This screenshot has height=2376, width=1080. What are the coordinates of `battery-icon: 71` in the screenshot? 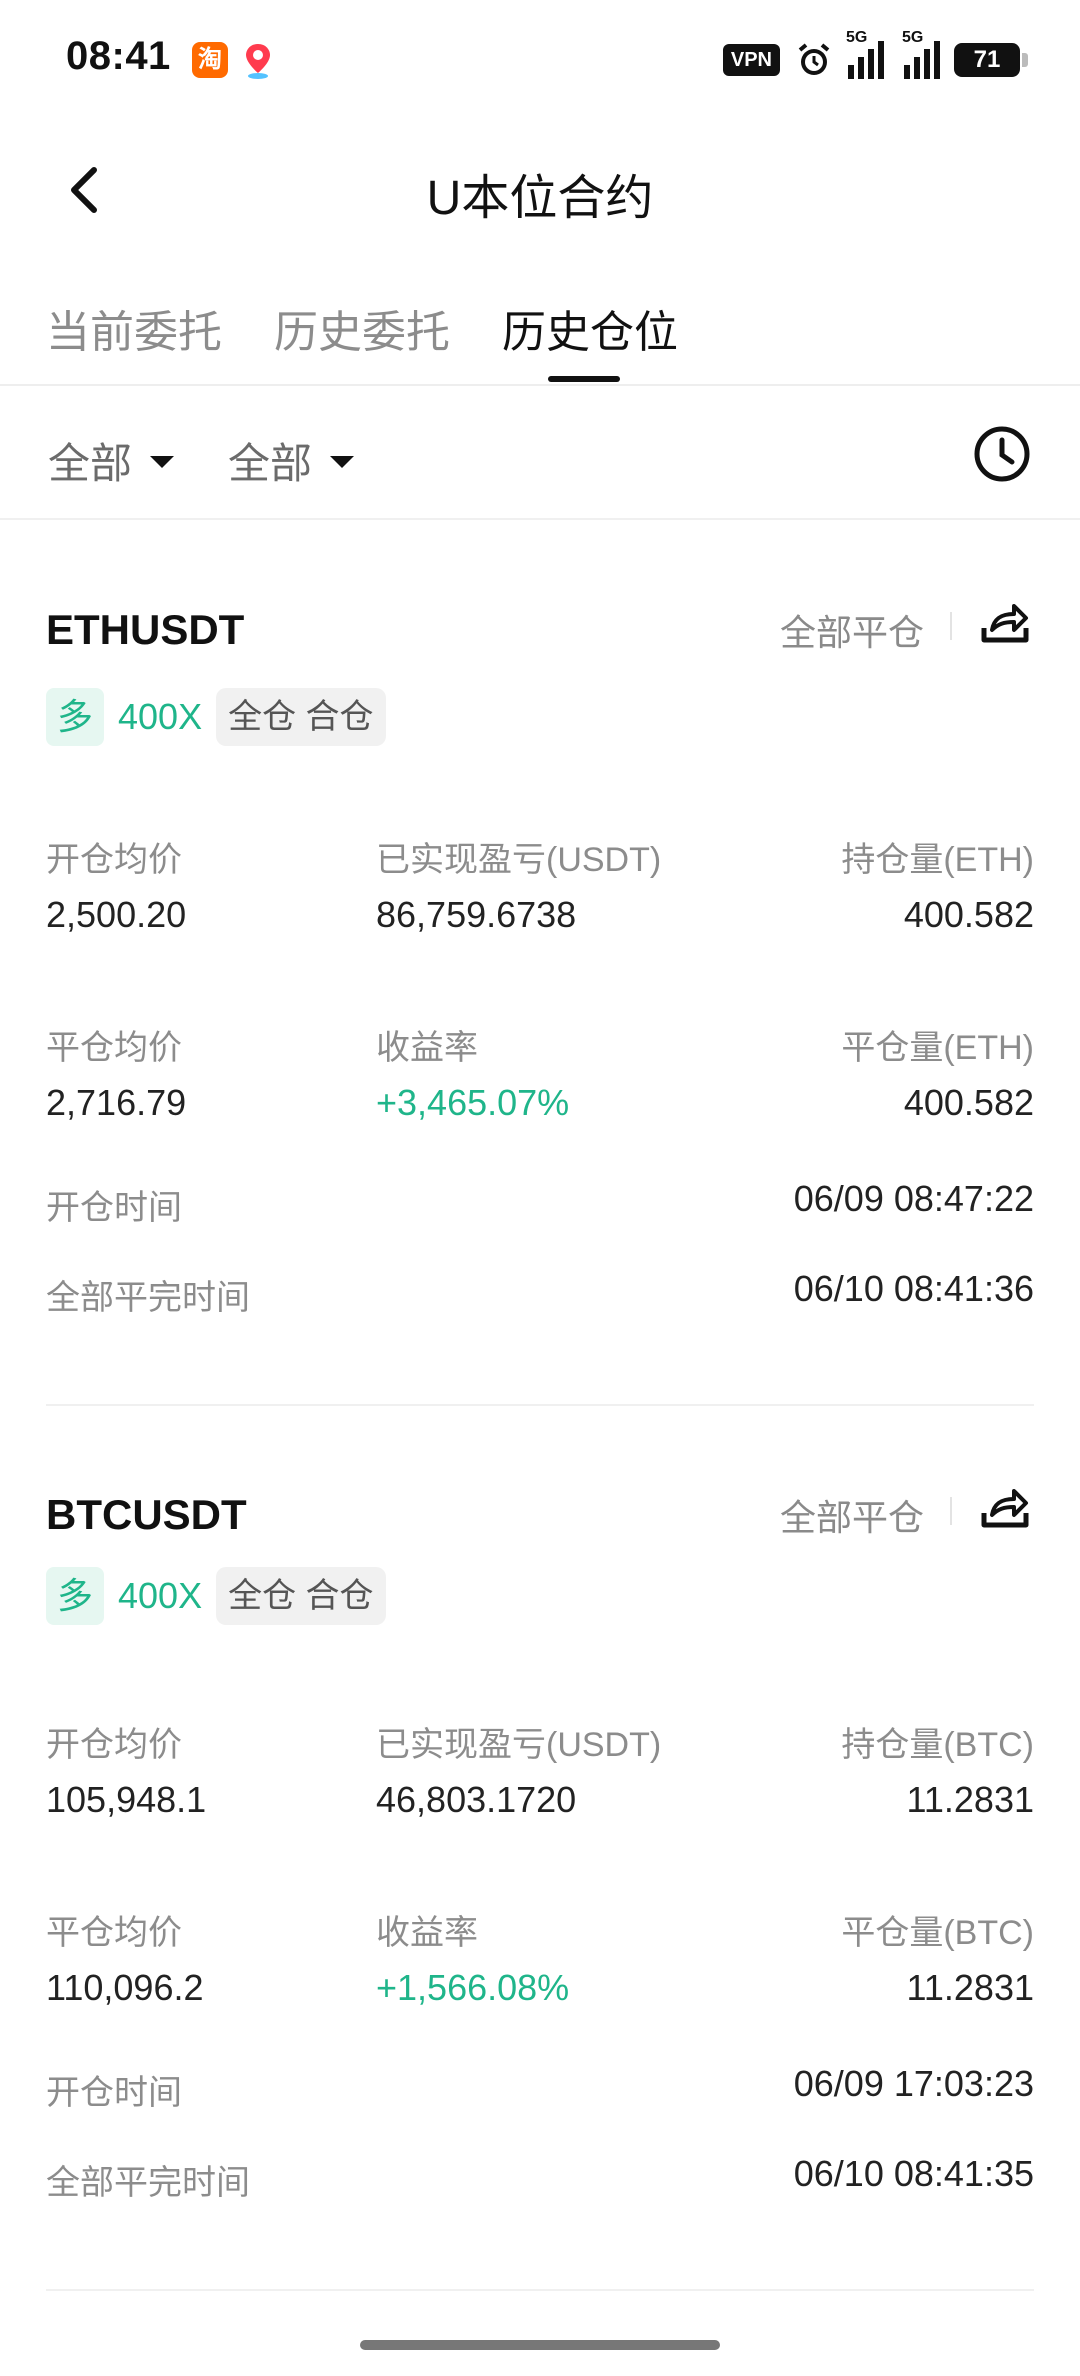 It's located at (991, 60).